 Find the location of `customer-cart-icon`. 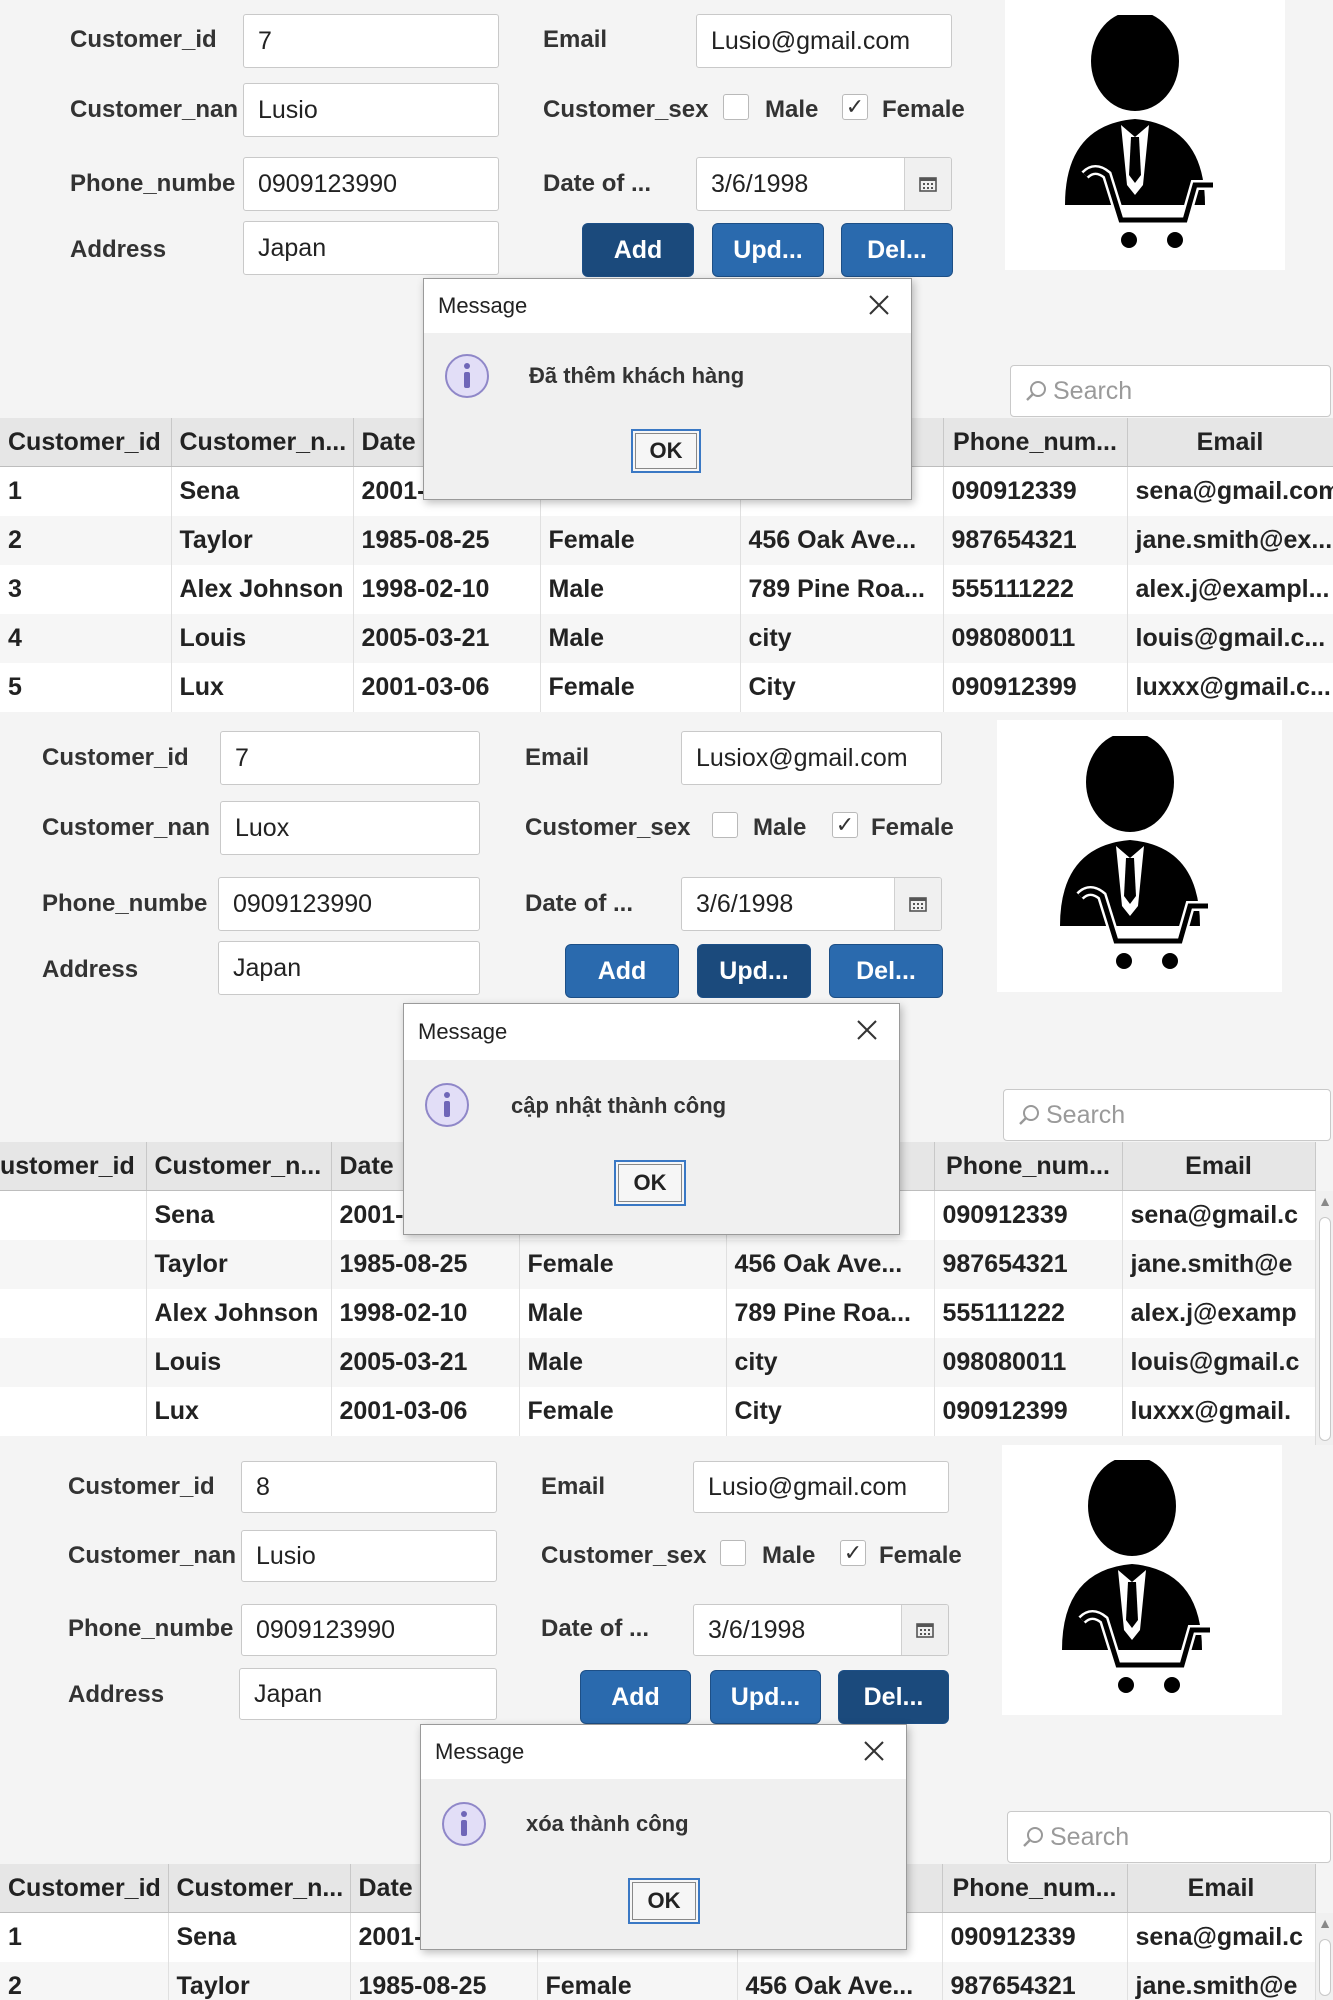

customer-cart-icon is located at coordinates (1142, 1580).